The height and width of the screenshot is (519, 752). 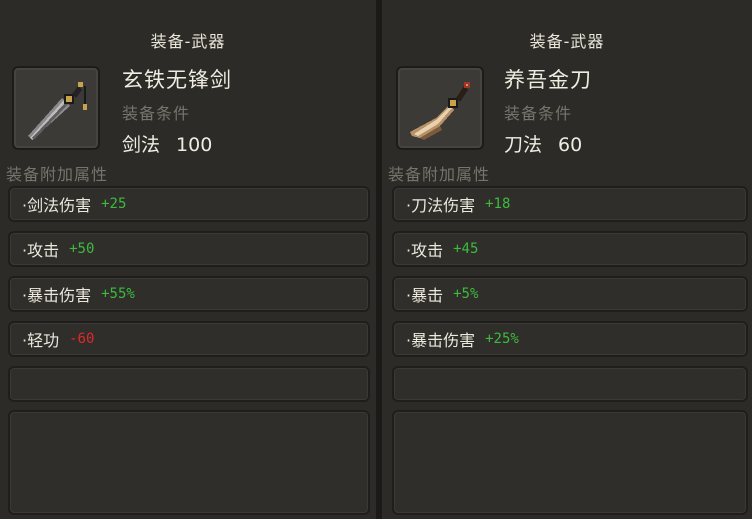 What do you see at coordinates (570, 204) in the screenshot?
I see `attribute-row: ·刀法伤害 +18` at bounding box center [570, 204].